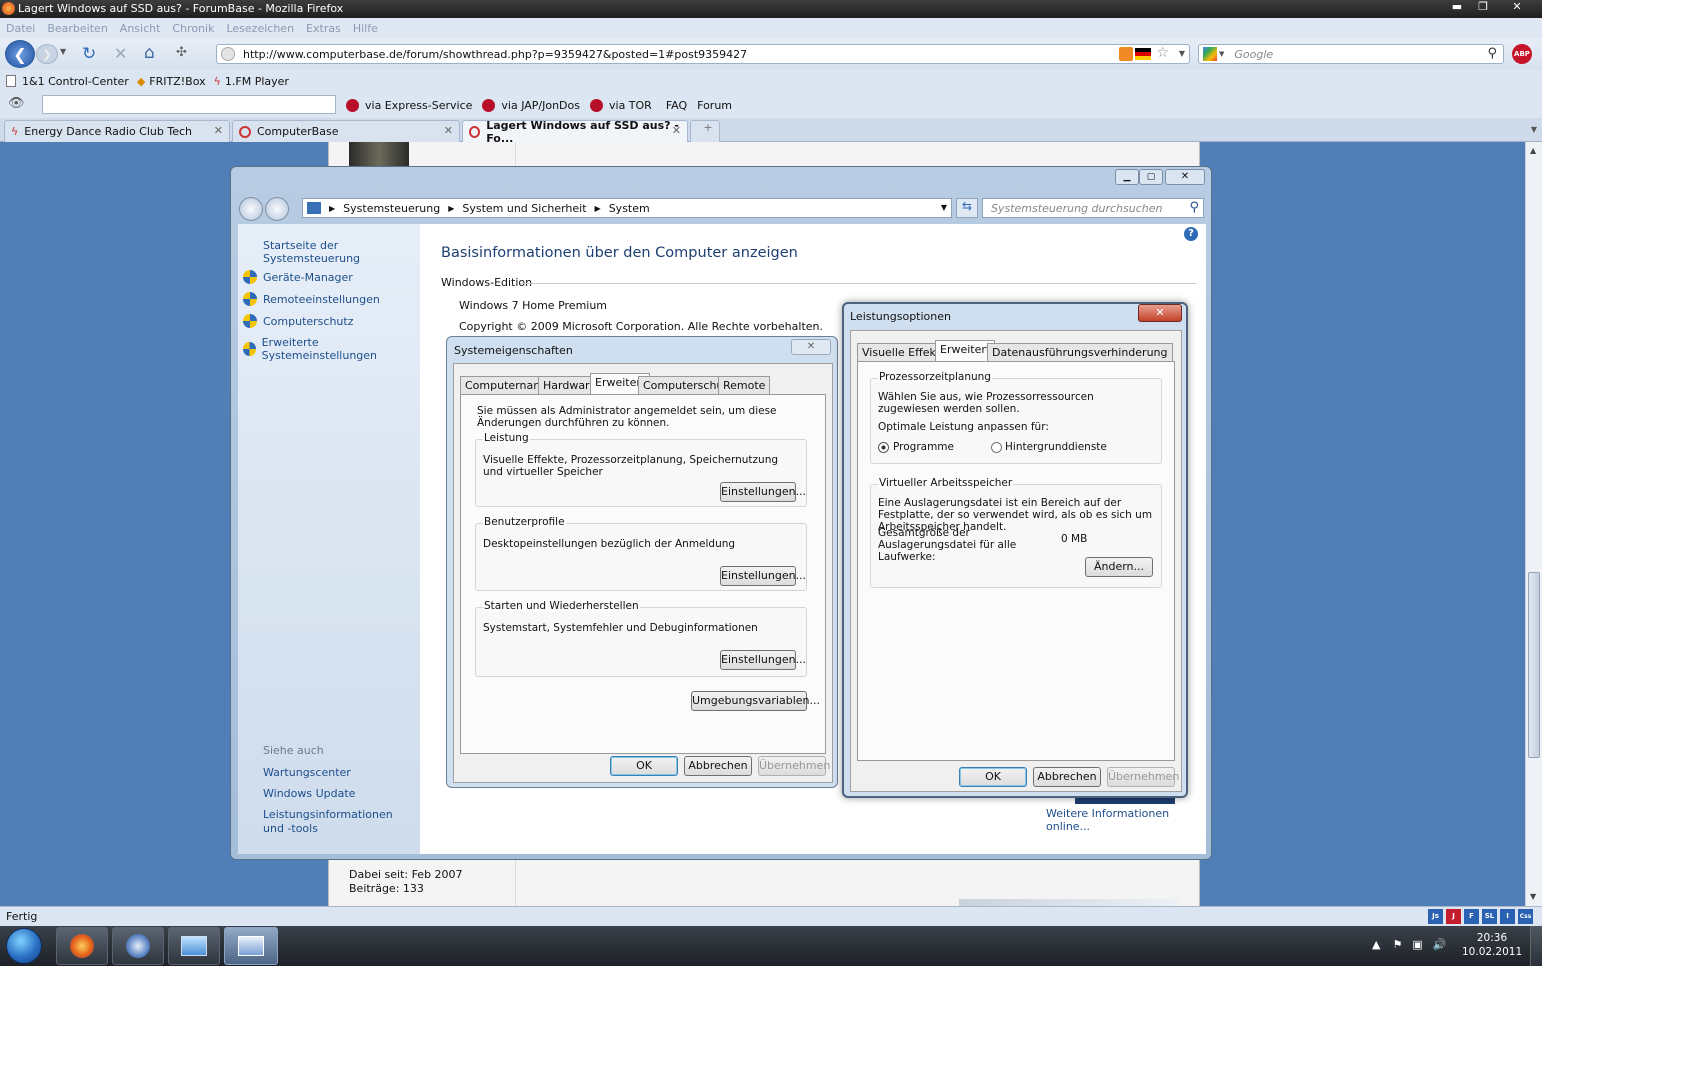  I want to click on tab-remote: Remote, so click(744, 385).